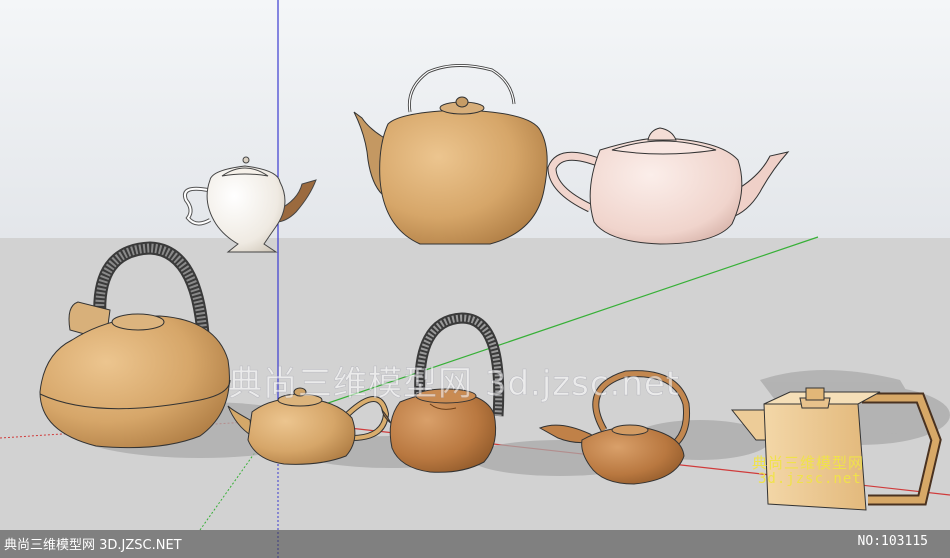 This screenshot has height=558, width=950. What do you see at coordinates (93, 545) in the screenshot?
I see `footer-site-name: 典尚三维模型网 3D.JZSC.NET` at bounding box center [93, 545].